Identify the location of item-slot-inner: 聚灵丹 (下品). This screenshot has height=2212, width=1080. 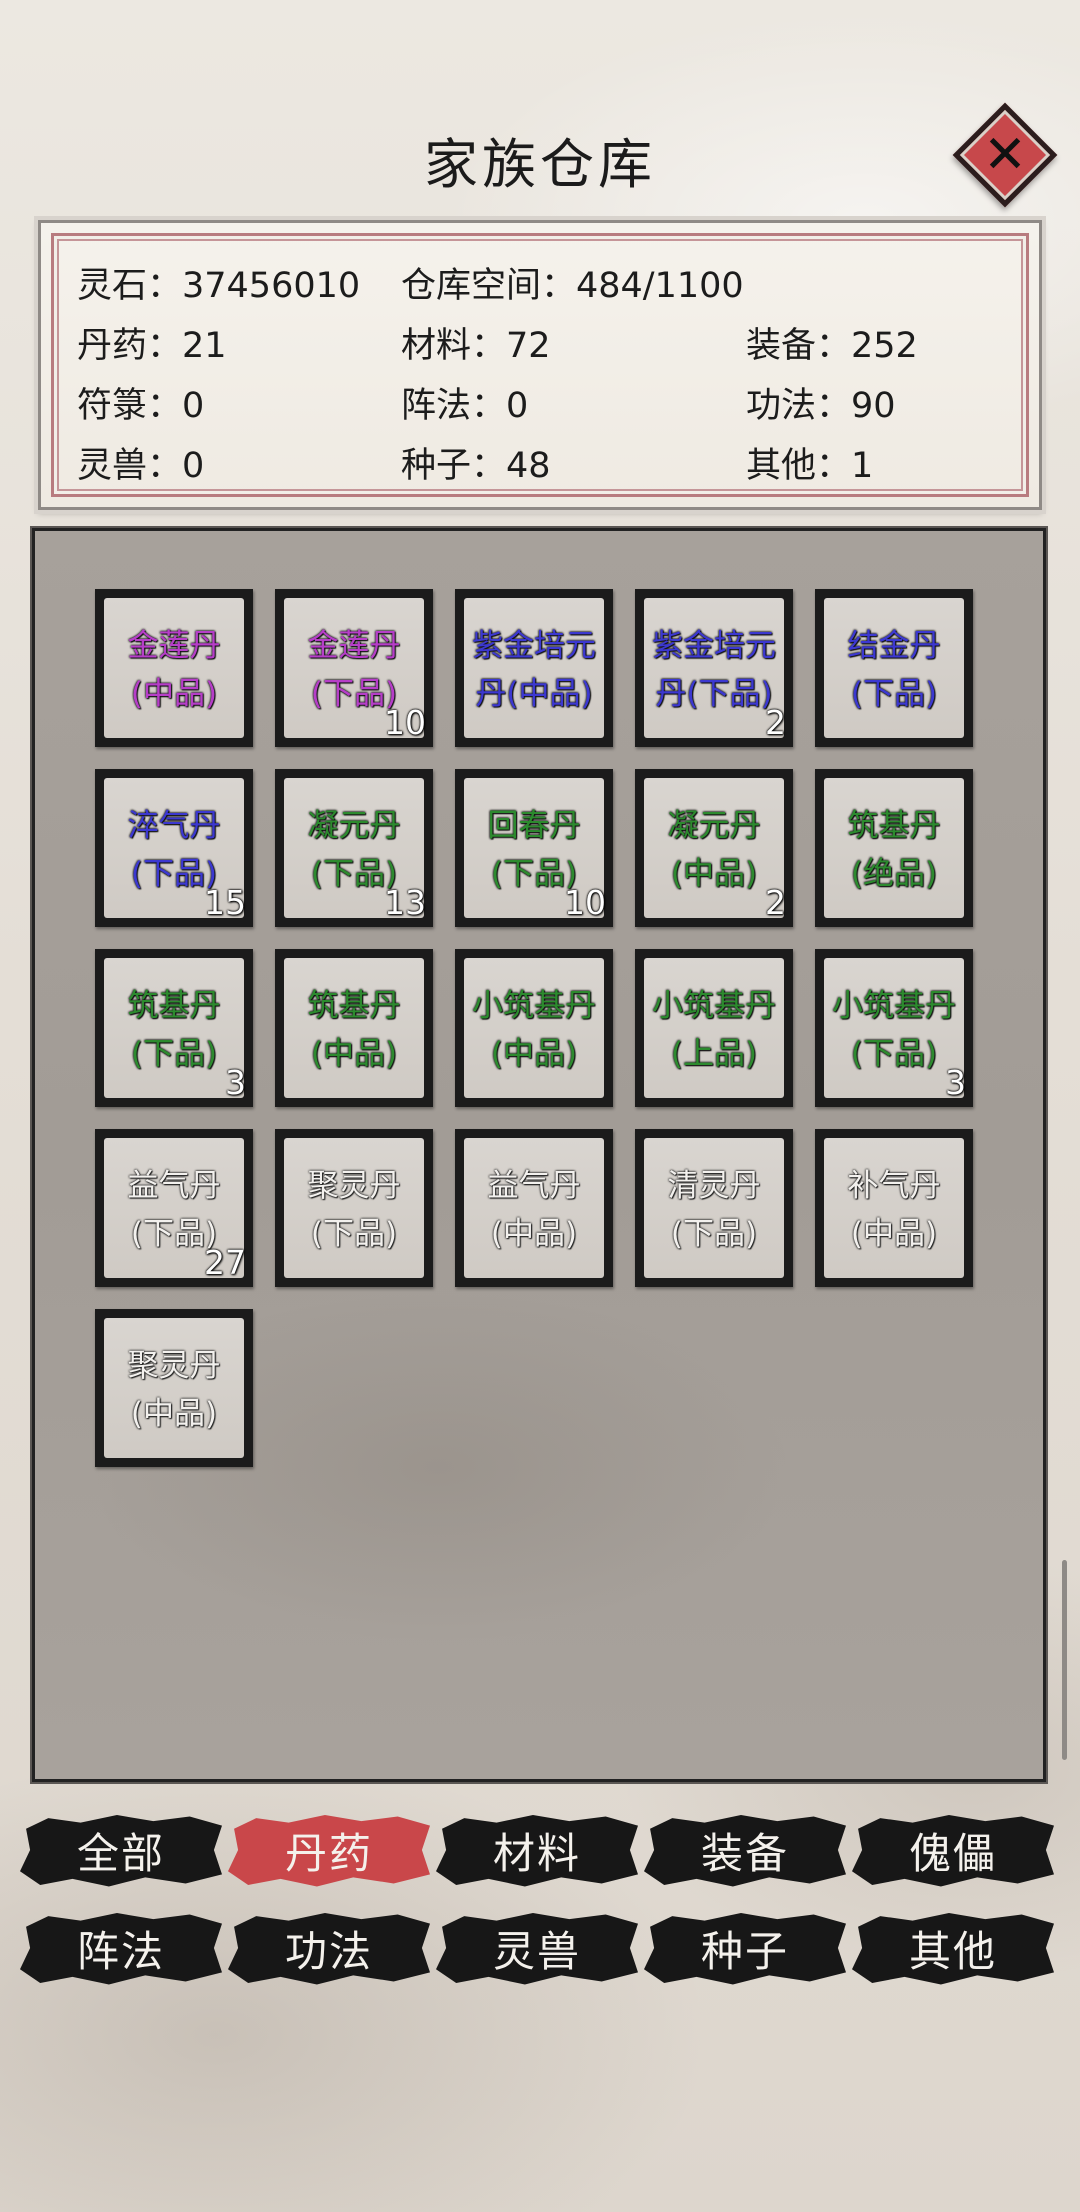
(354, 1208).